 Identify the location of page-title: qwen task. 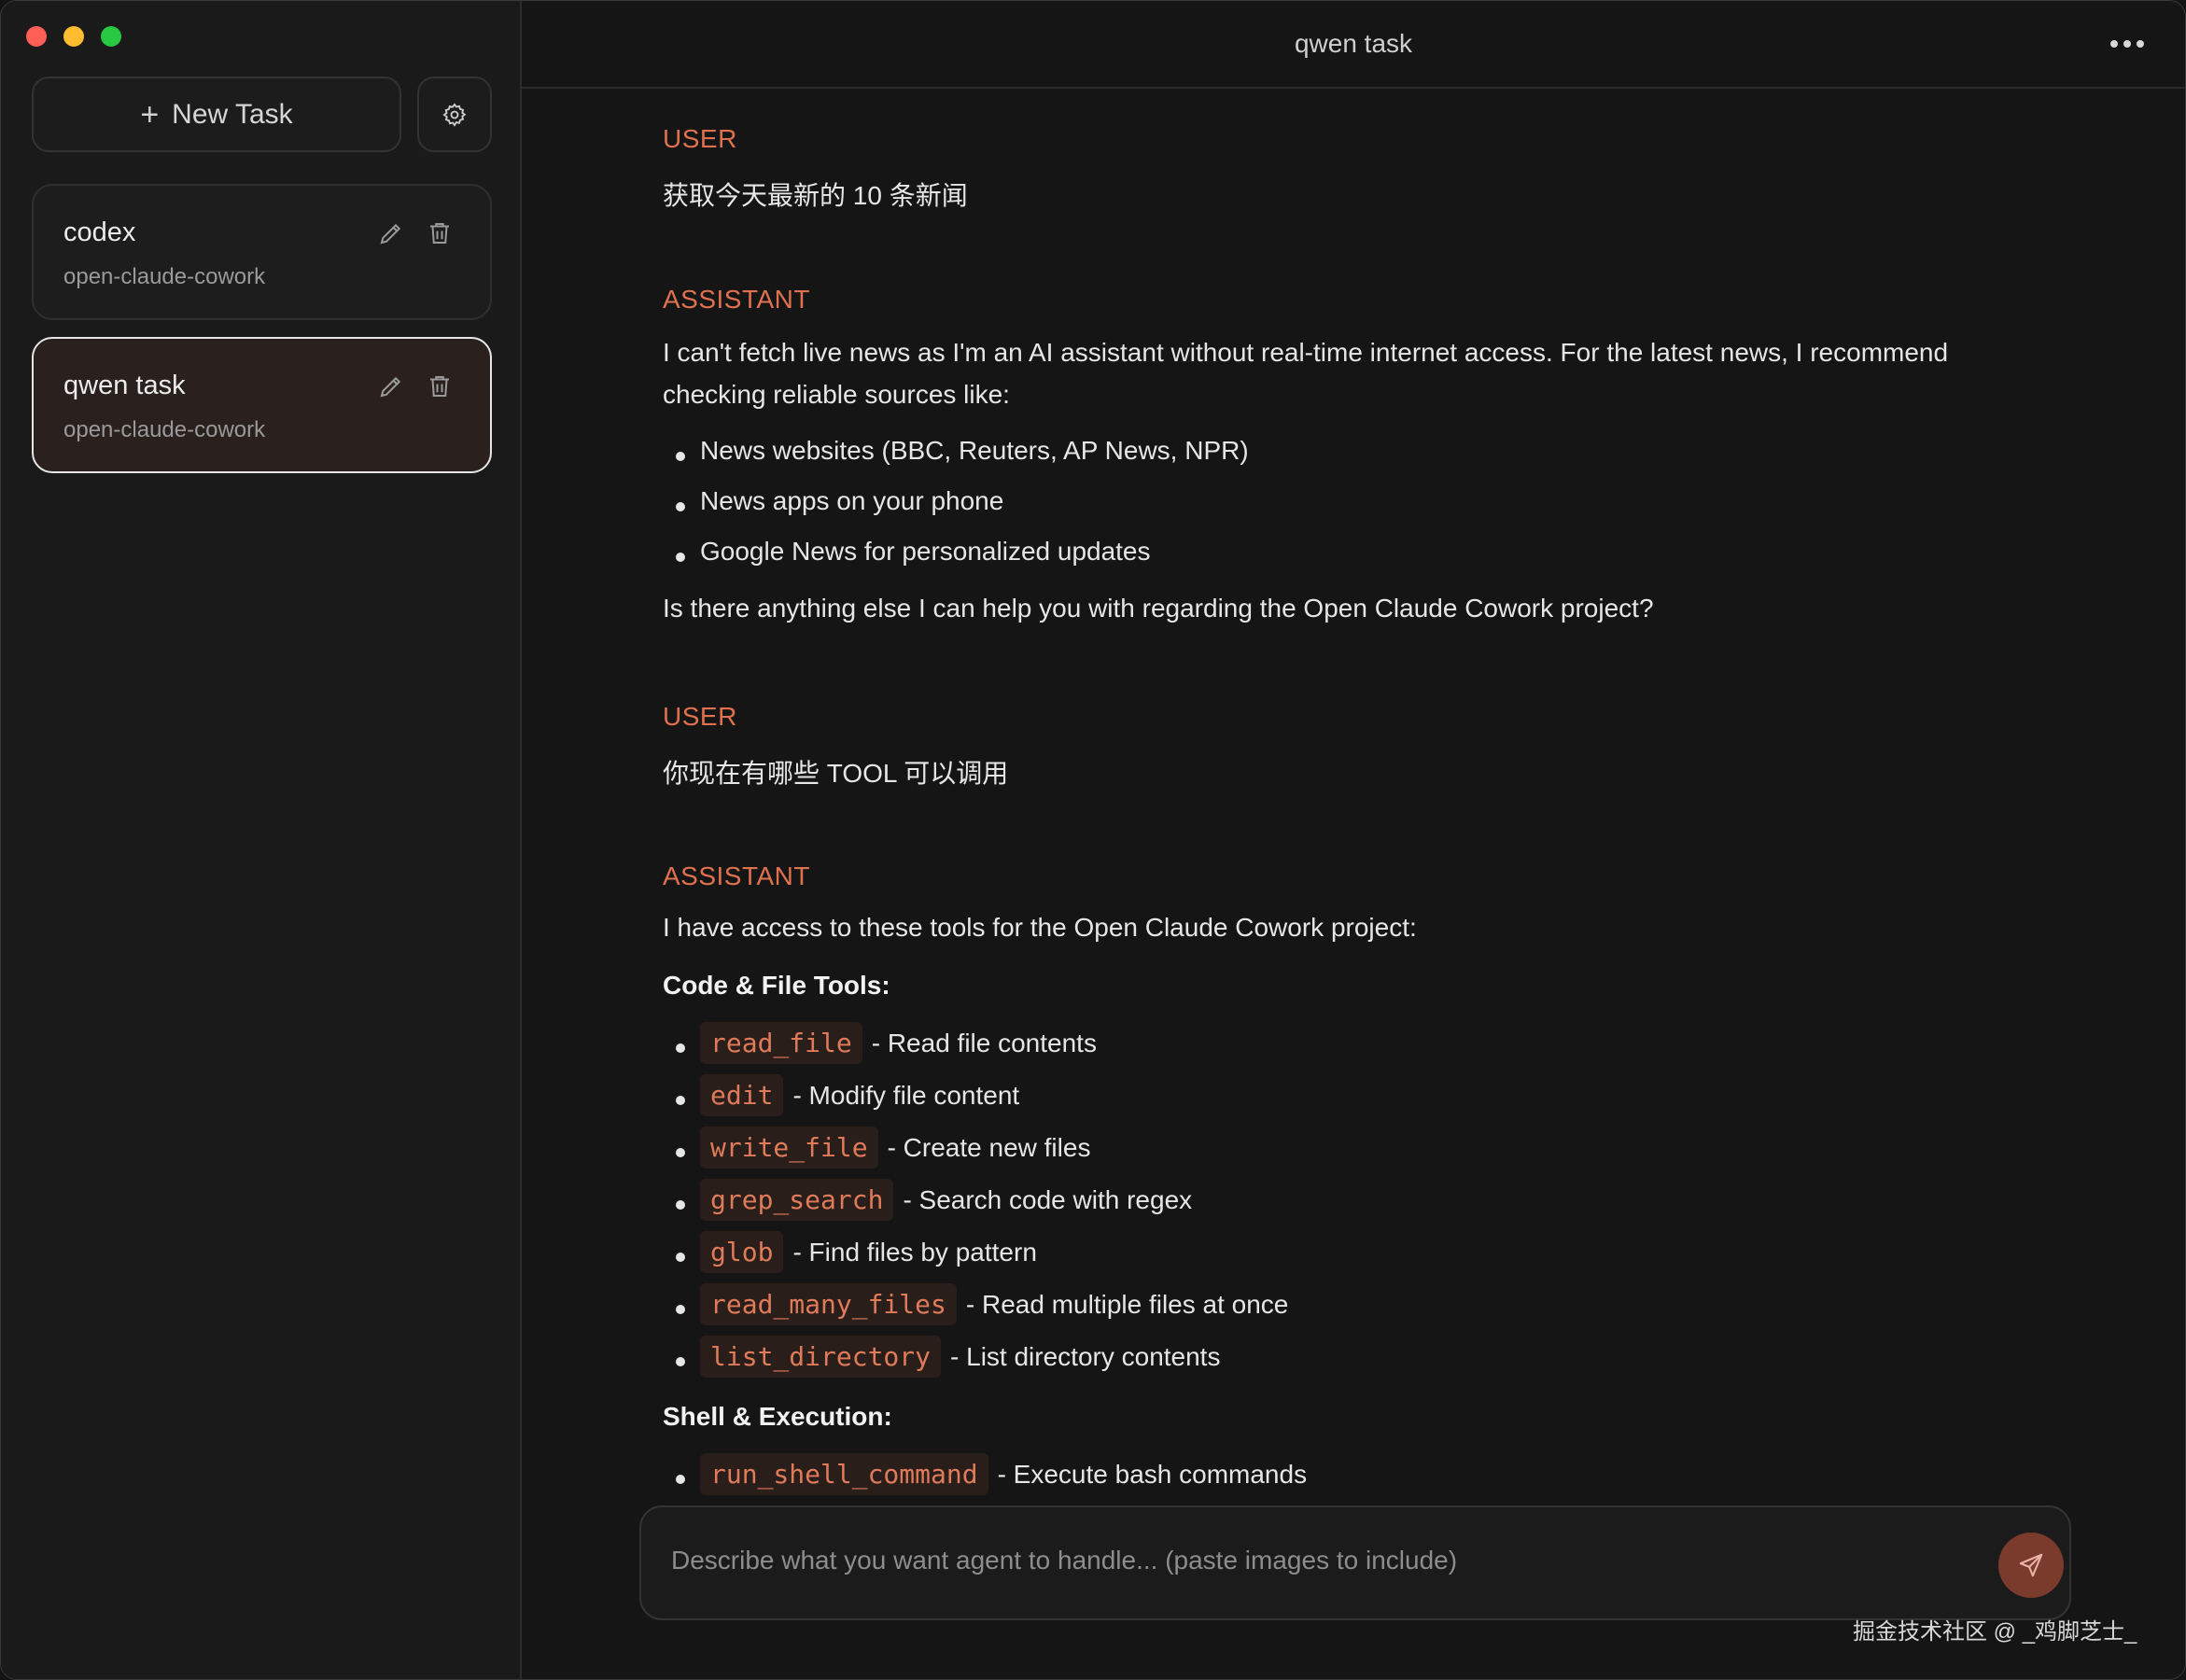
(1354, 43).